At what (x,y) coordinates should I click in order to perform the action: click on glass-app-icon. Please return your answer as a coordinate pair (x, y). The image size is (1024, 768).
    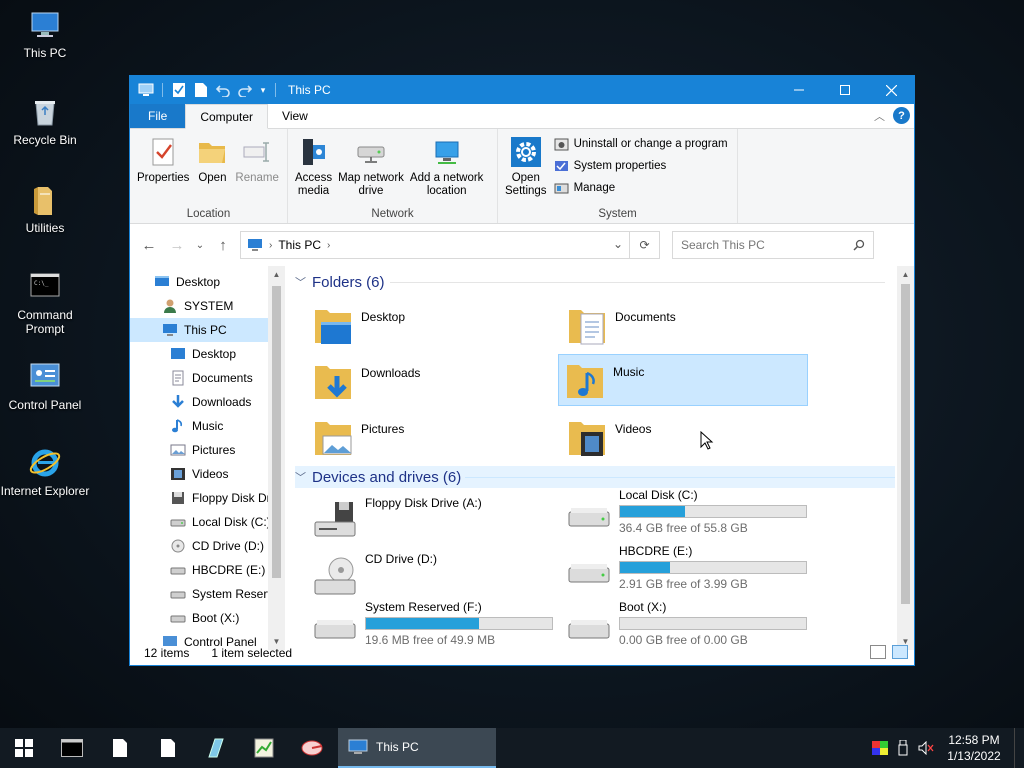
    Looking at the image, I should click on (216, 748).